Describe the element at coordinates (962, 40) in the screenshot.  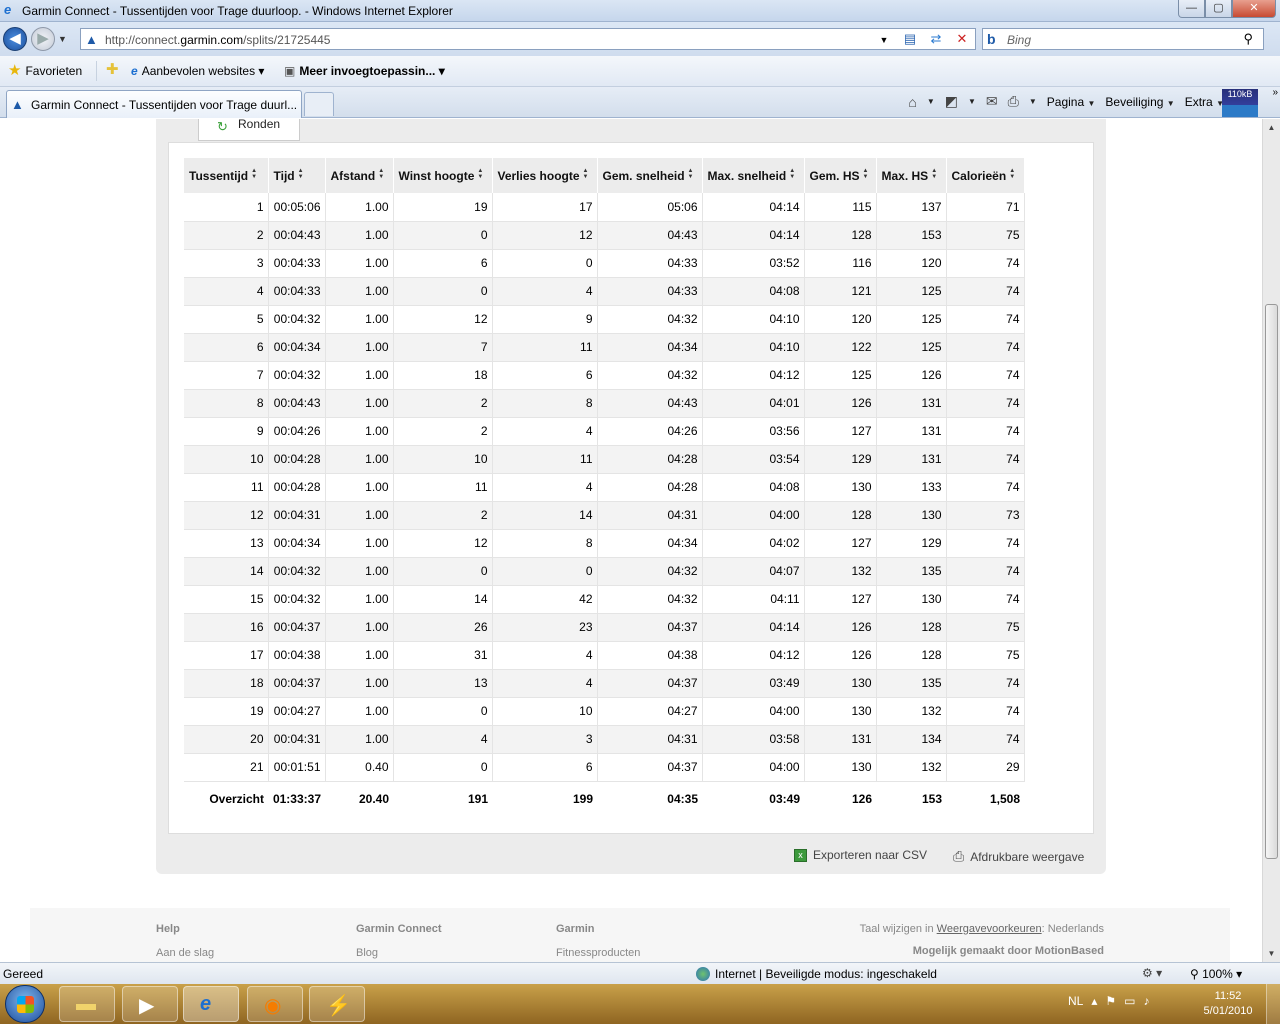
I see `stop-icon: ✕` at that location.